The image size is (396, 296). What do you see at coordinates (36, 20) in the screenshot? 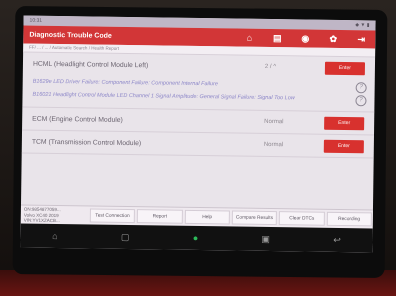
I see `status-time: 10:31` at bounding box center [36, 20].